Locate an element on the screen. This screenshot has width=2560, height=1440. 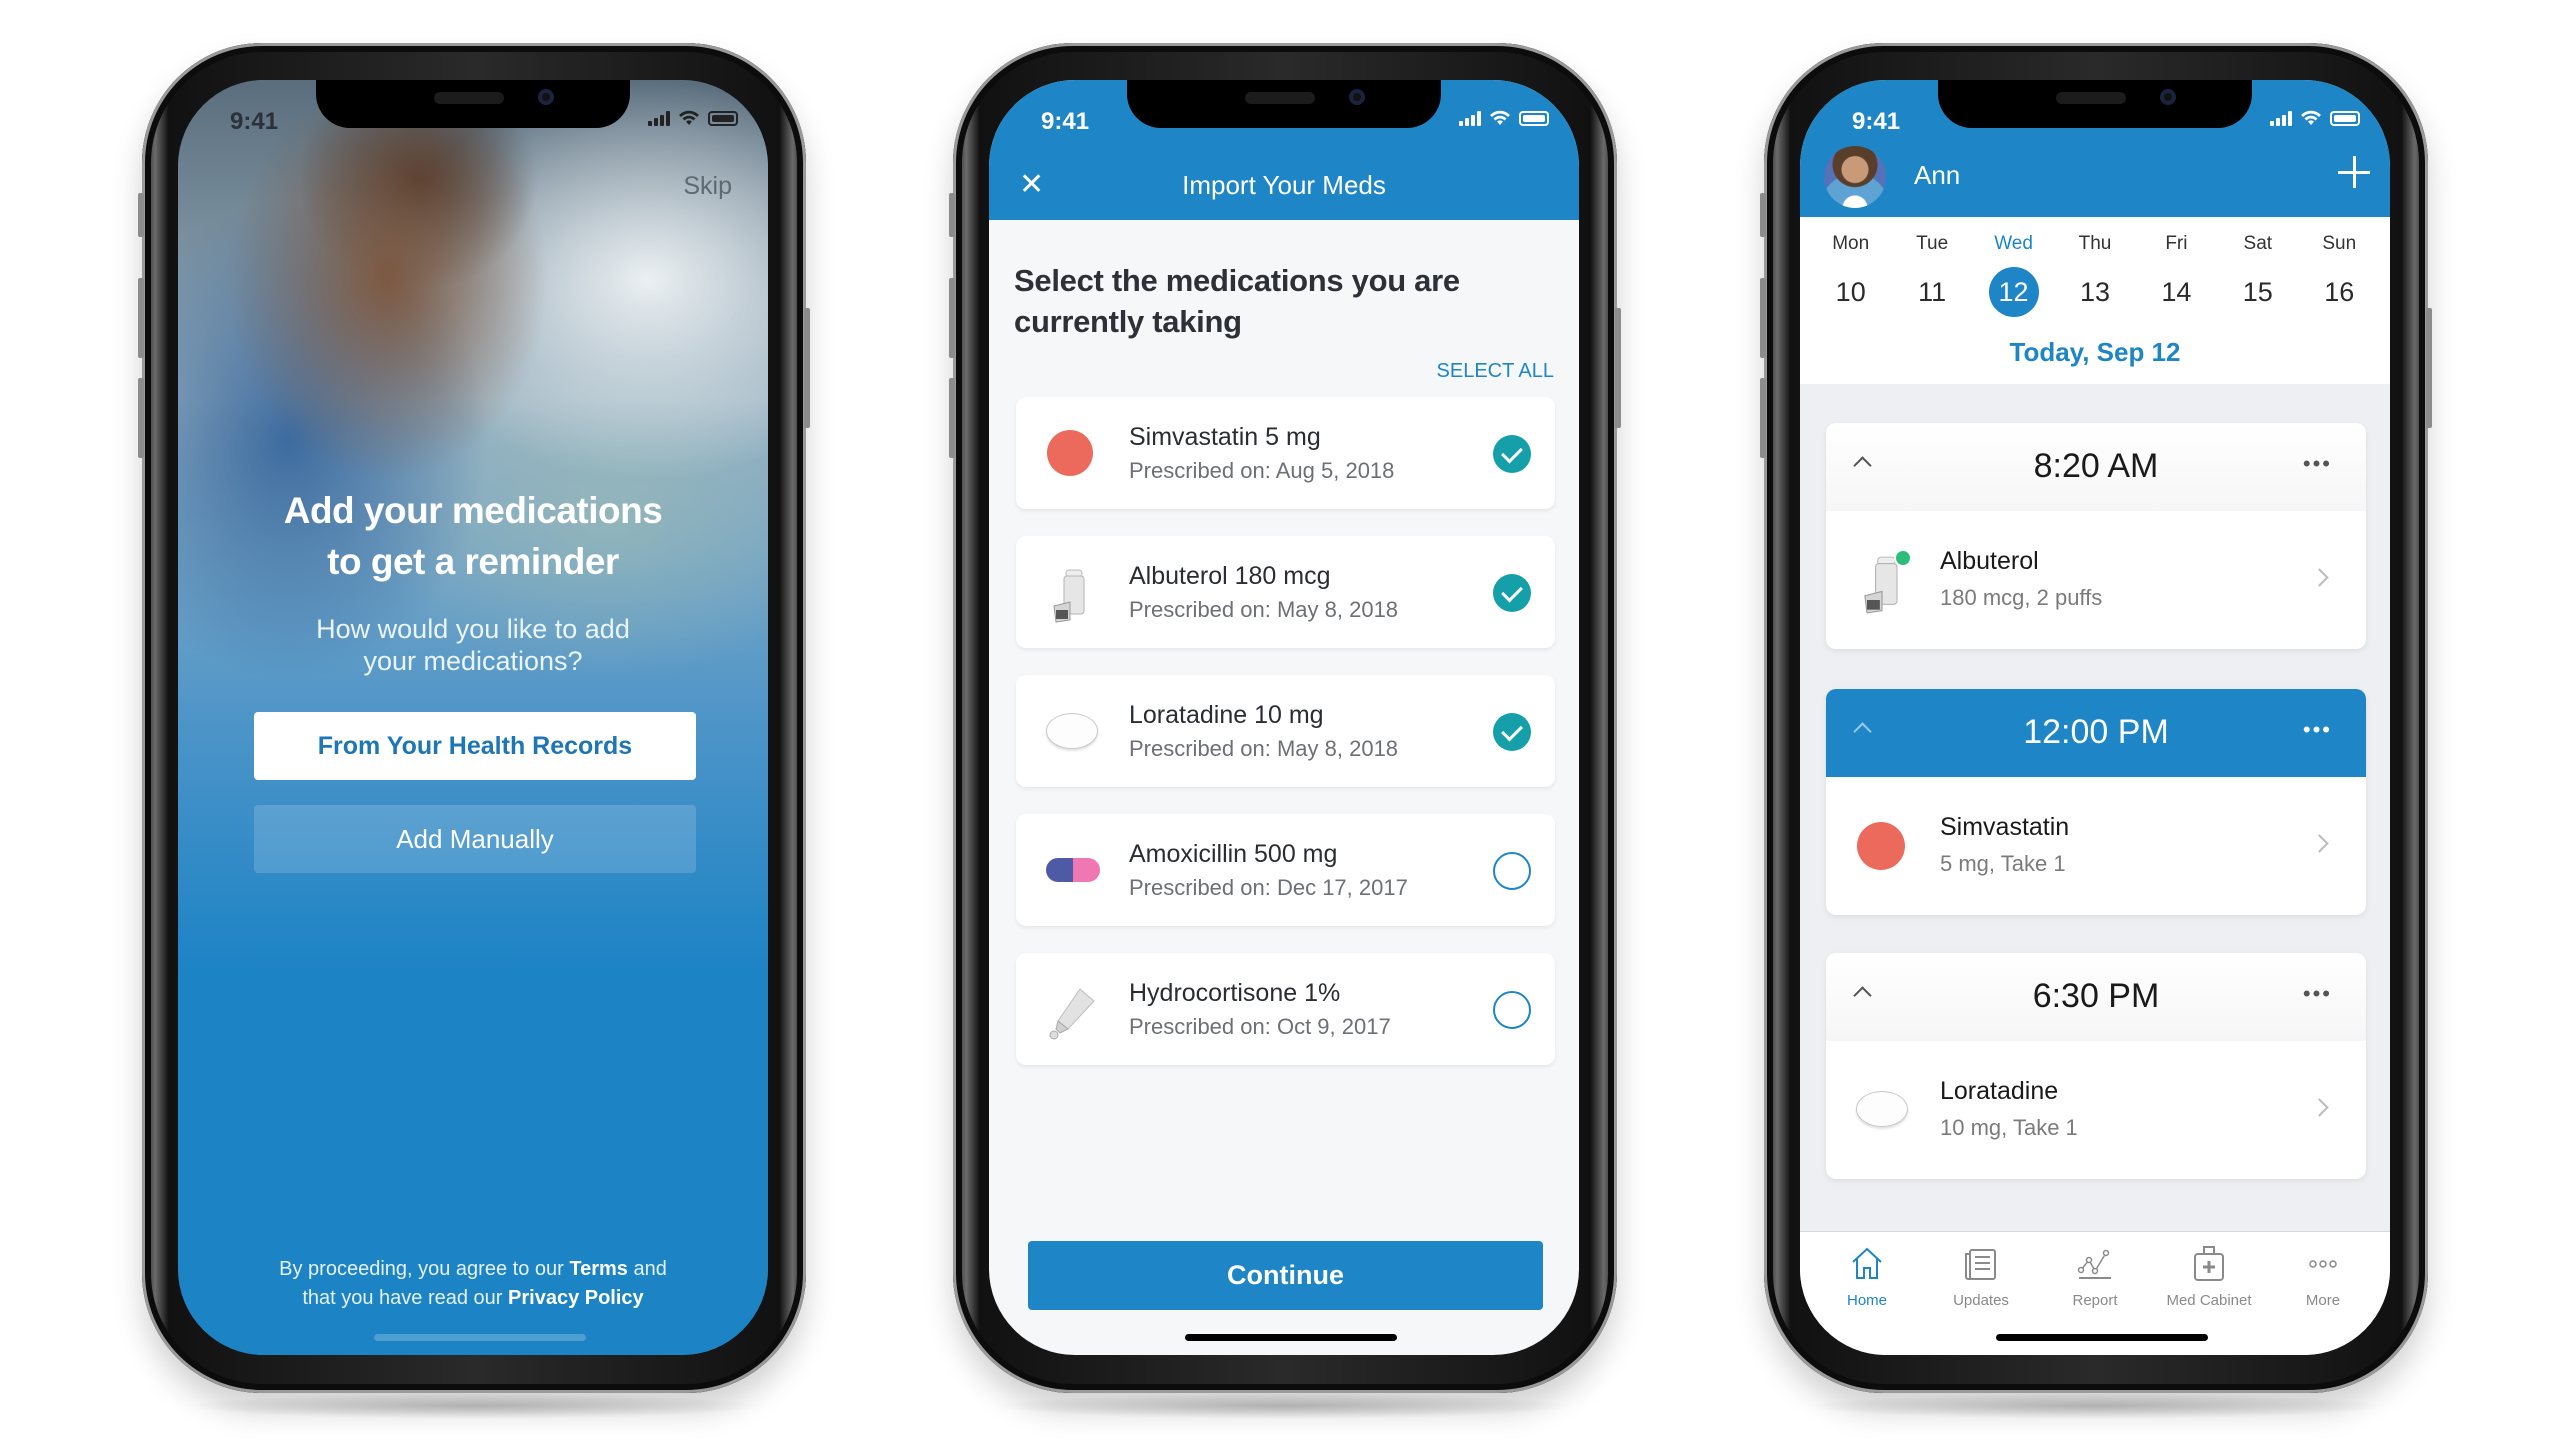
continue-button: Continue is located at coordinates (1285, 1275).